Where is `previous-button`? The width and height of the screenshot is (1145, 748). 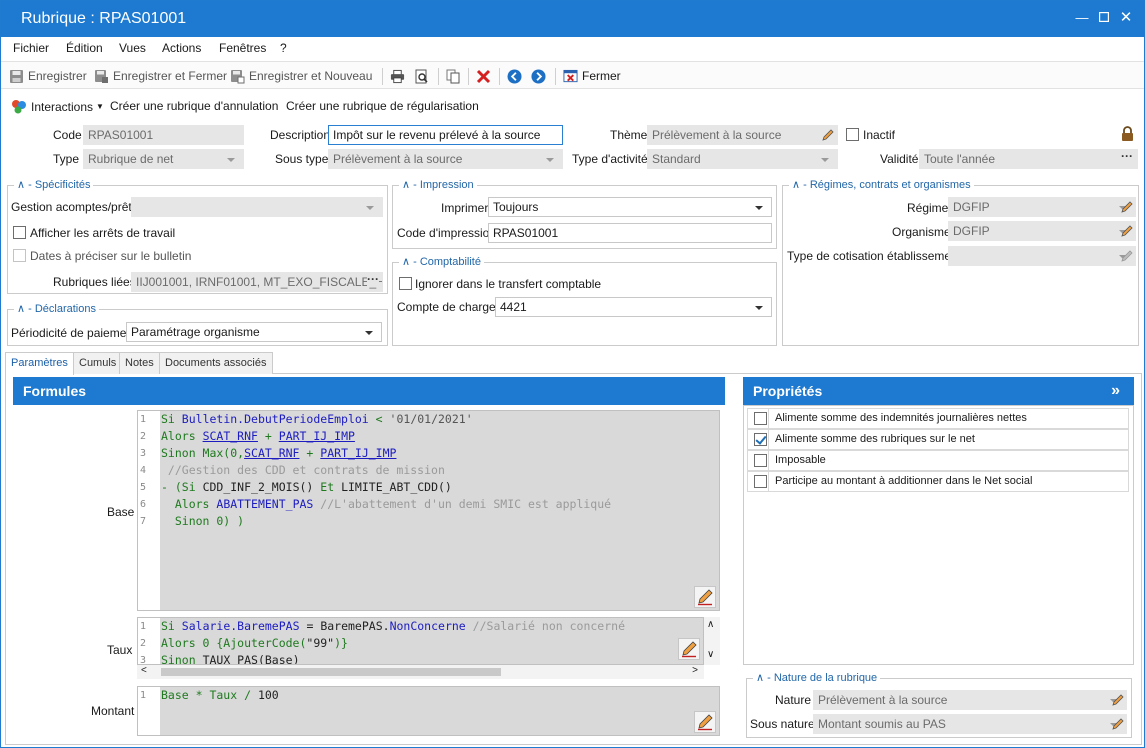 previous-button is located at coordinates (516, 76).